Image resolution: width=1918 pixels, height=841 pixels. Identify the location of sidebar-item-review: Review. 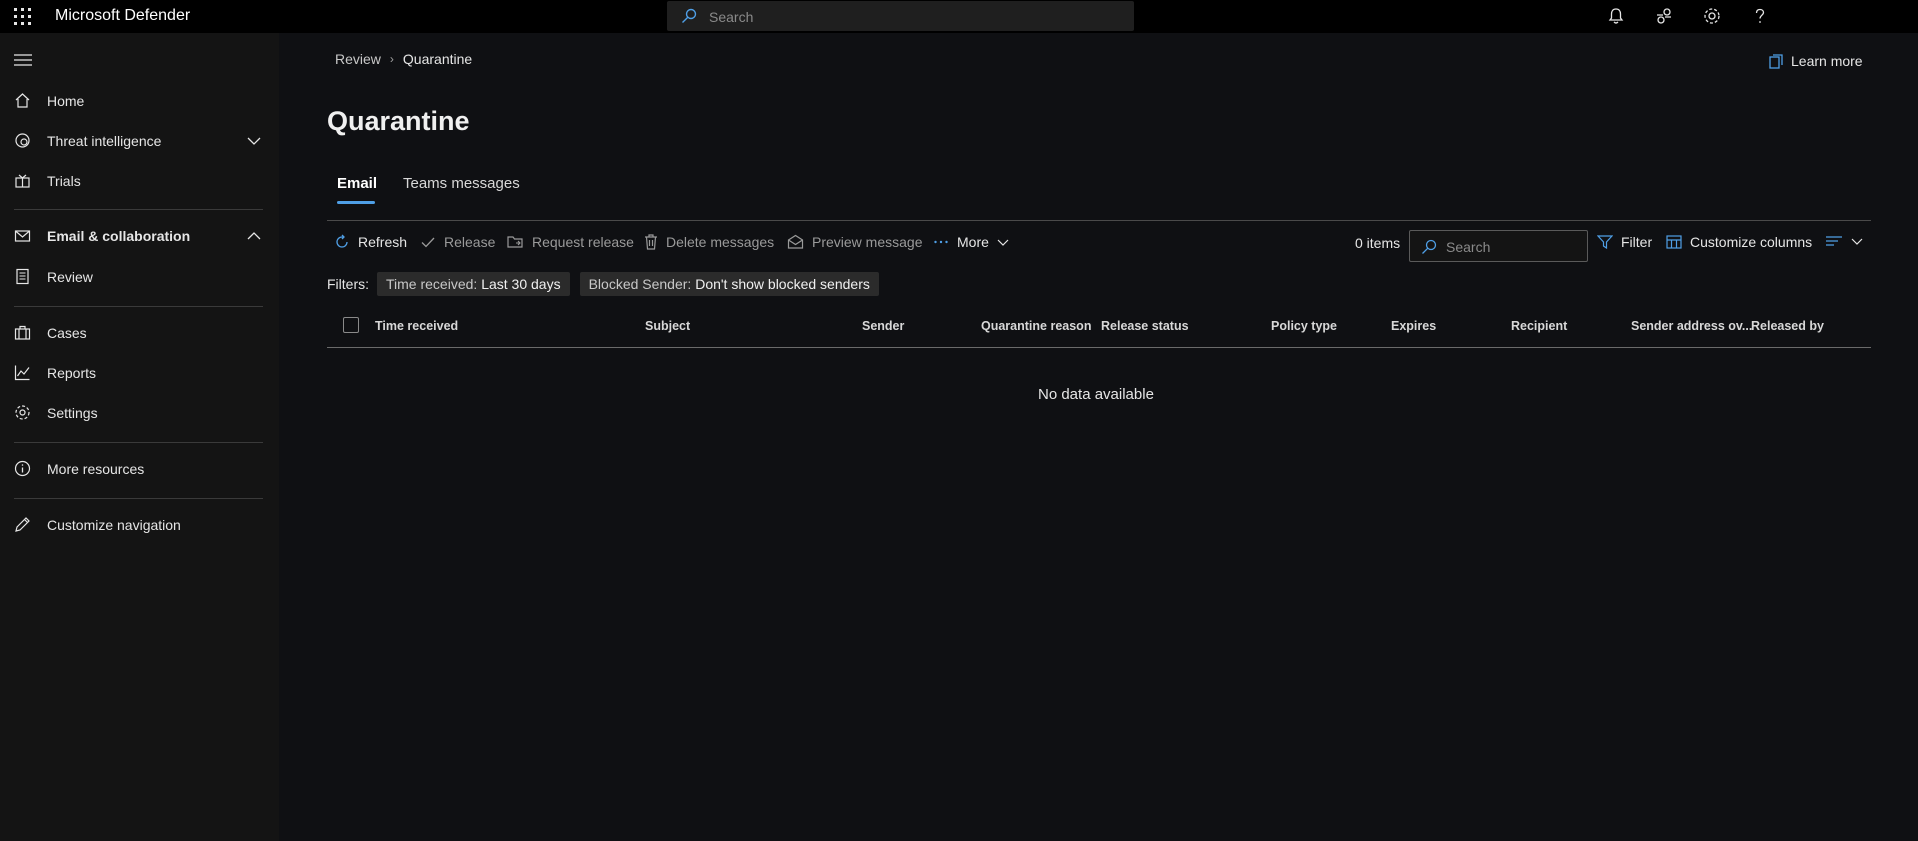
(139, 277).